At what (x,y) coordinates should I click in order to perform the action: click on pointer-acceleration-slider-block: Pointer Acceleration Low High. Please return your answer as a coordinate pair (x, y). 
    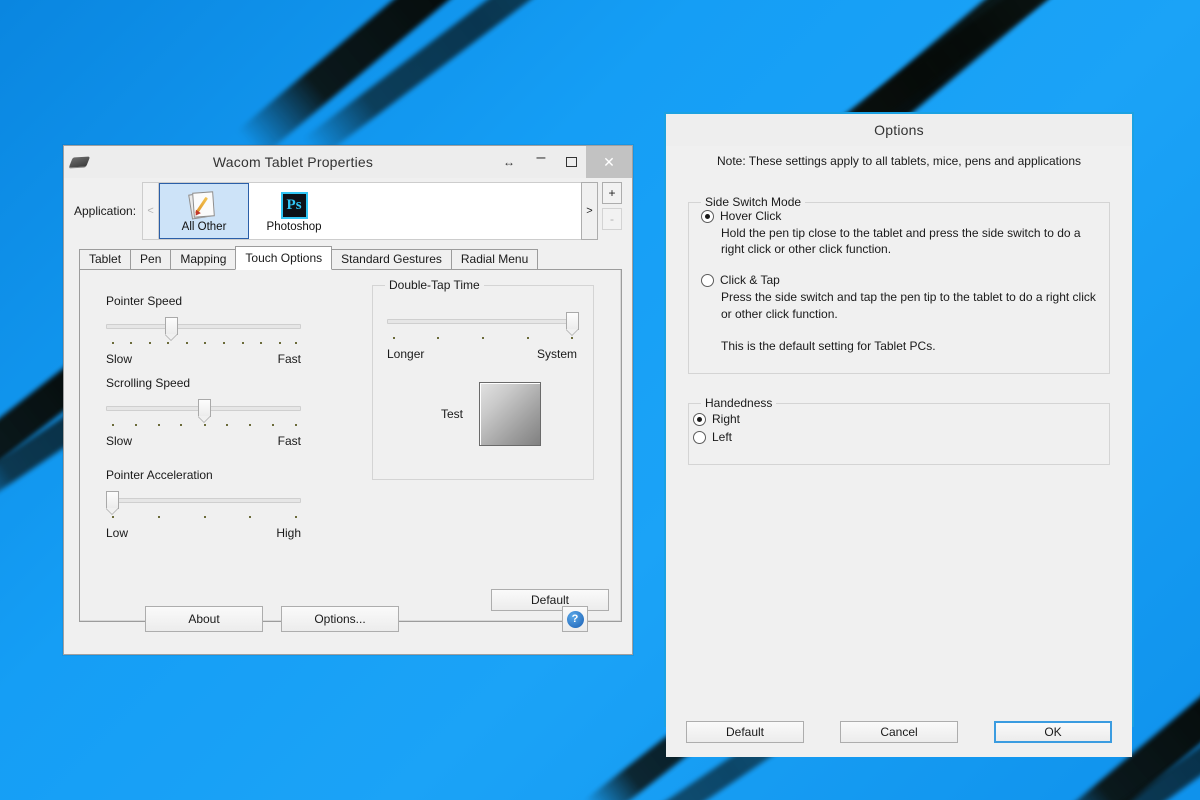
    Looking at the image, I should click on (203, 504).